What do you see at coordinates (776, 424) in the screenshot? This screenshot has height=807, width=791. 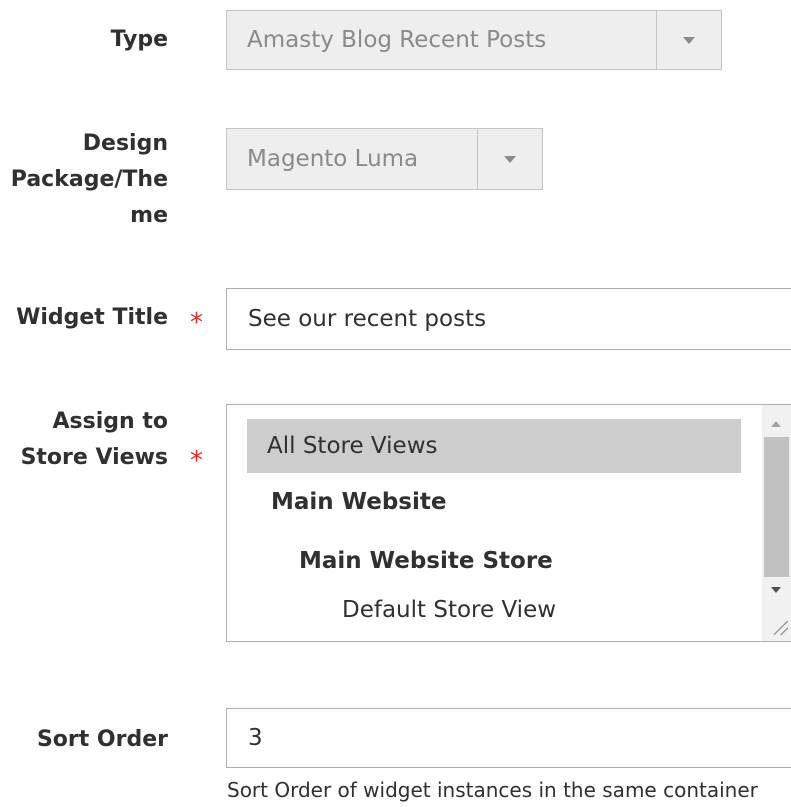 I see `scroll-up-arrow-icon` at bounding box center [776, 424].